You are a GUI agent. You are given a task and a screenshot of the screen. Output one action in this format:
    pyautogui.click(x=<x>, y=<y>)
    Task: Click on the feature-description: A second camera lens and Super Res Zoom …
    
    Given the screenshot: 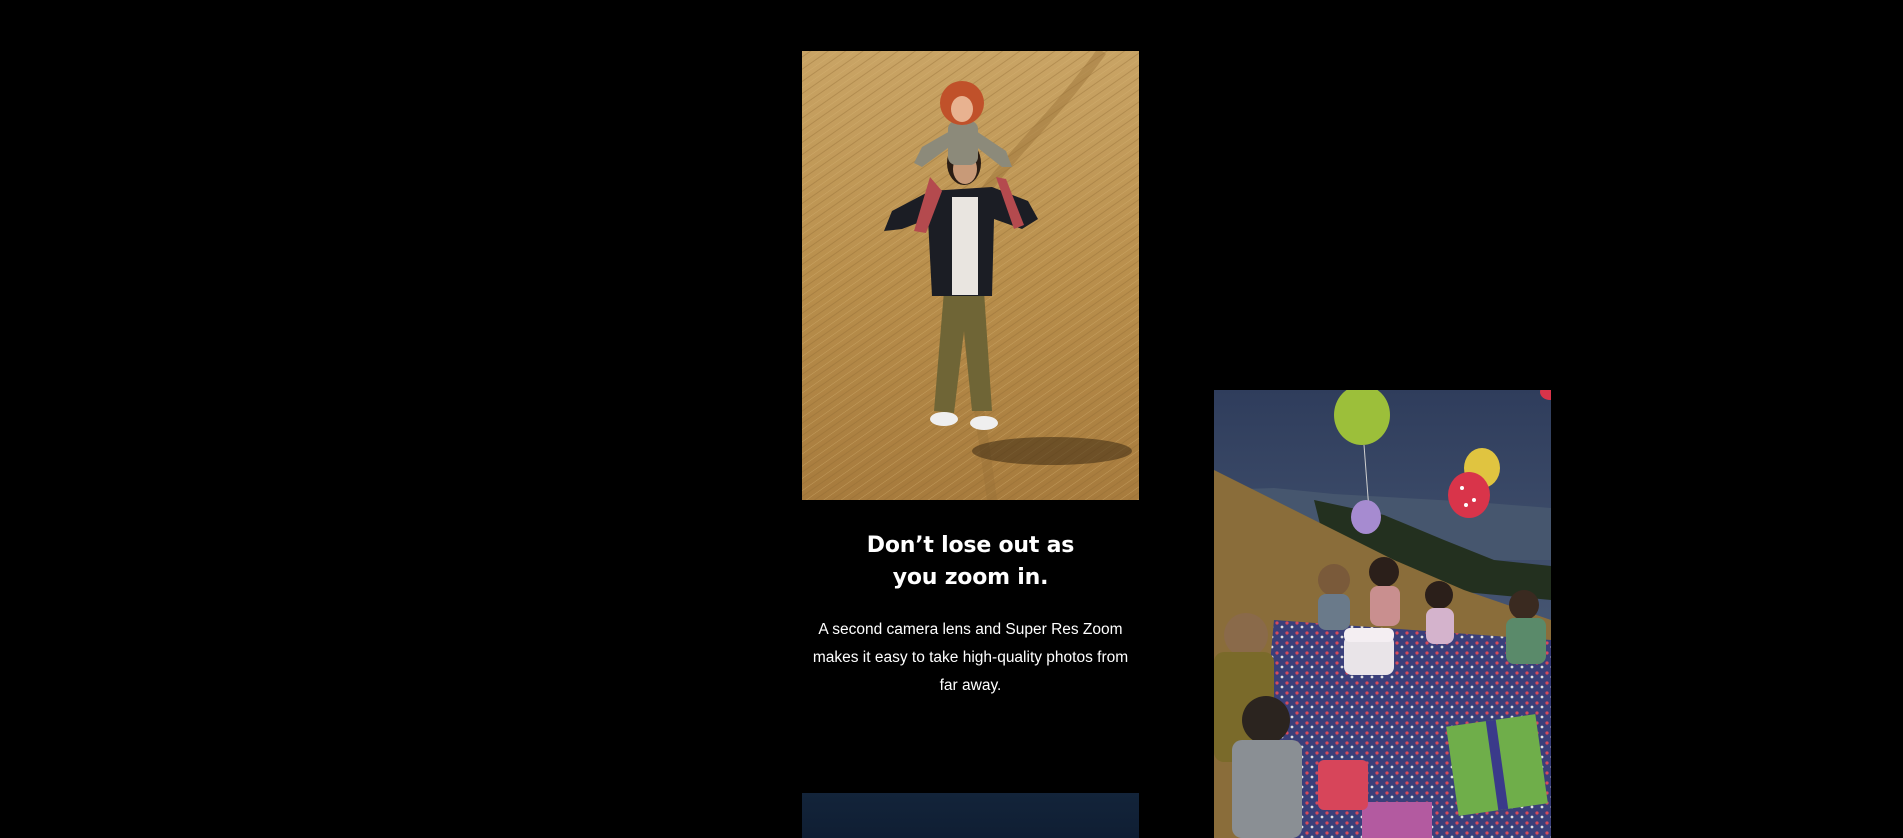 What is the action you would take?
    pyautogui.click(x=970, y=657)
    